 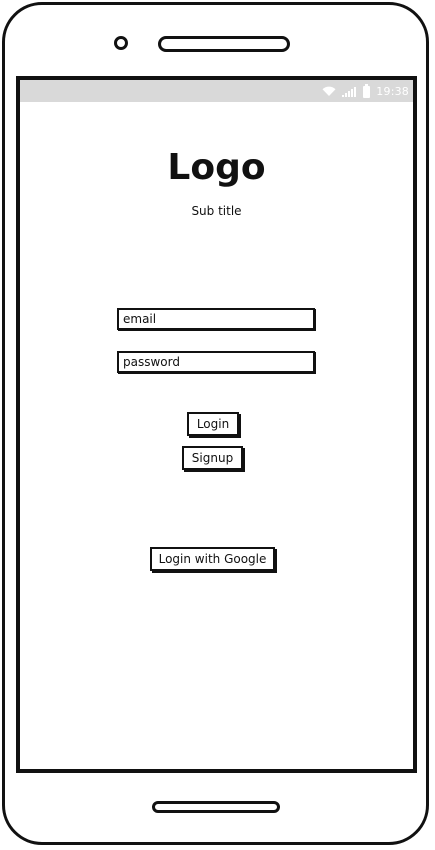 I want to click on logo: Logo, so click(x=216, y=167).